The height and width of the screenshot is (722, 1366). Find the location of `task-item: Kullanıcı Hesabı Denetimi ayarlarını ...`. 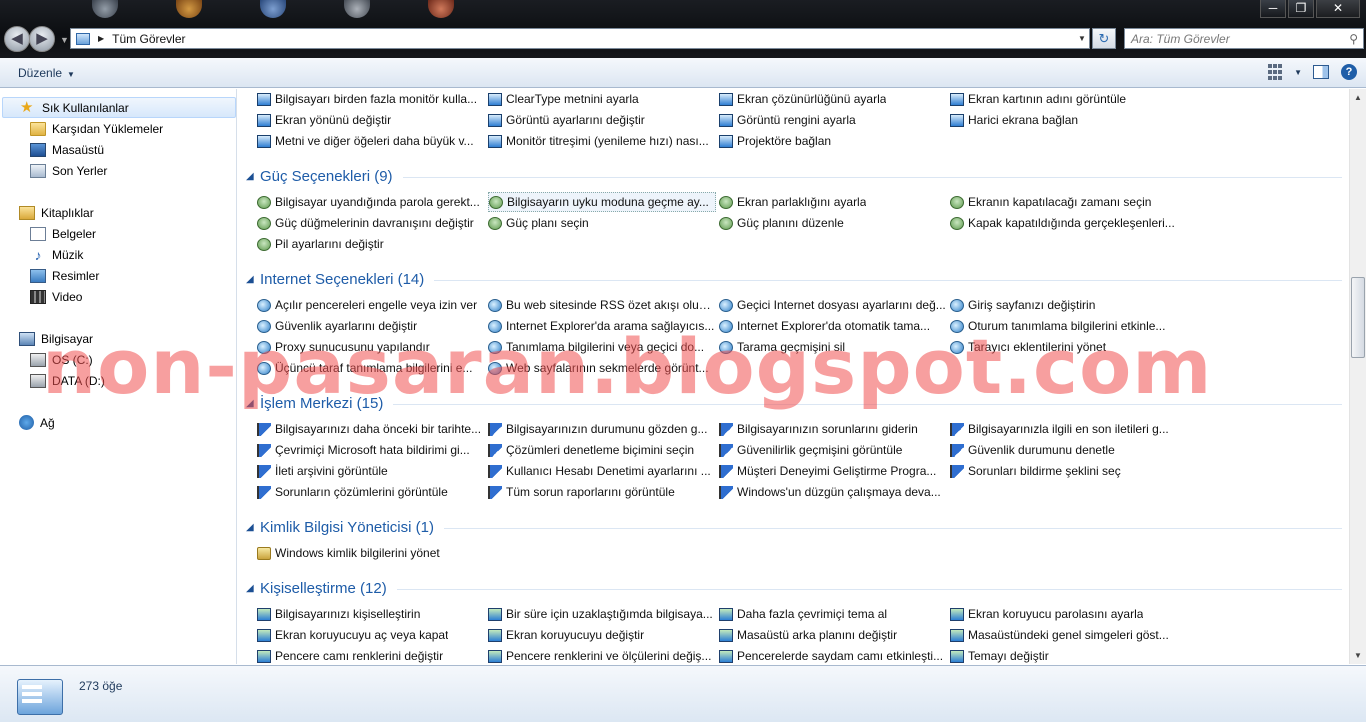

task-item: Kullanıcı Hesabı Denetimi ayarlarını ... is located at coordinates (602, 471).